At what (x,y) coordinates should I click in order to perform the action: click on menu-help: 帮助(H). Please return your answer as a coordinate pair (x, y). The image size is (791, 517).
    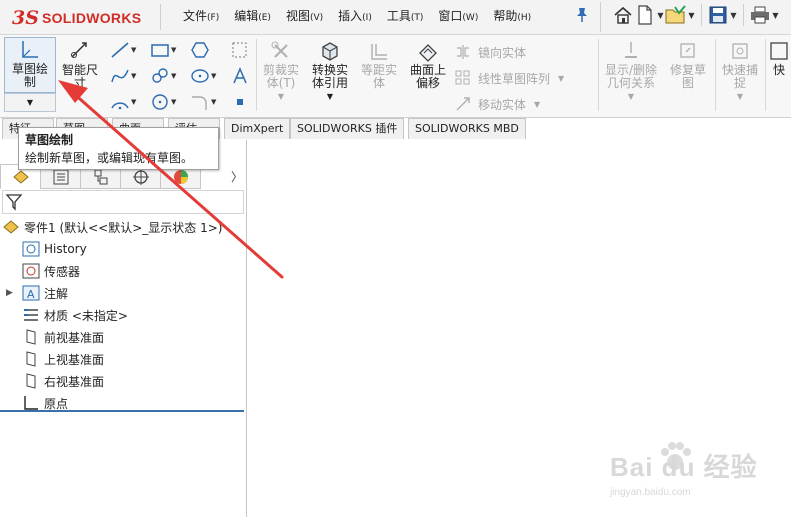
    Looking at the image, I should click on (512, 15).